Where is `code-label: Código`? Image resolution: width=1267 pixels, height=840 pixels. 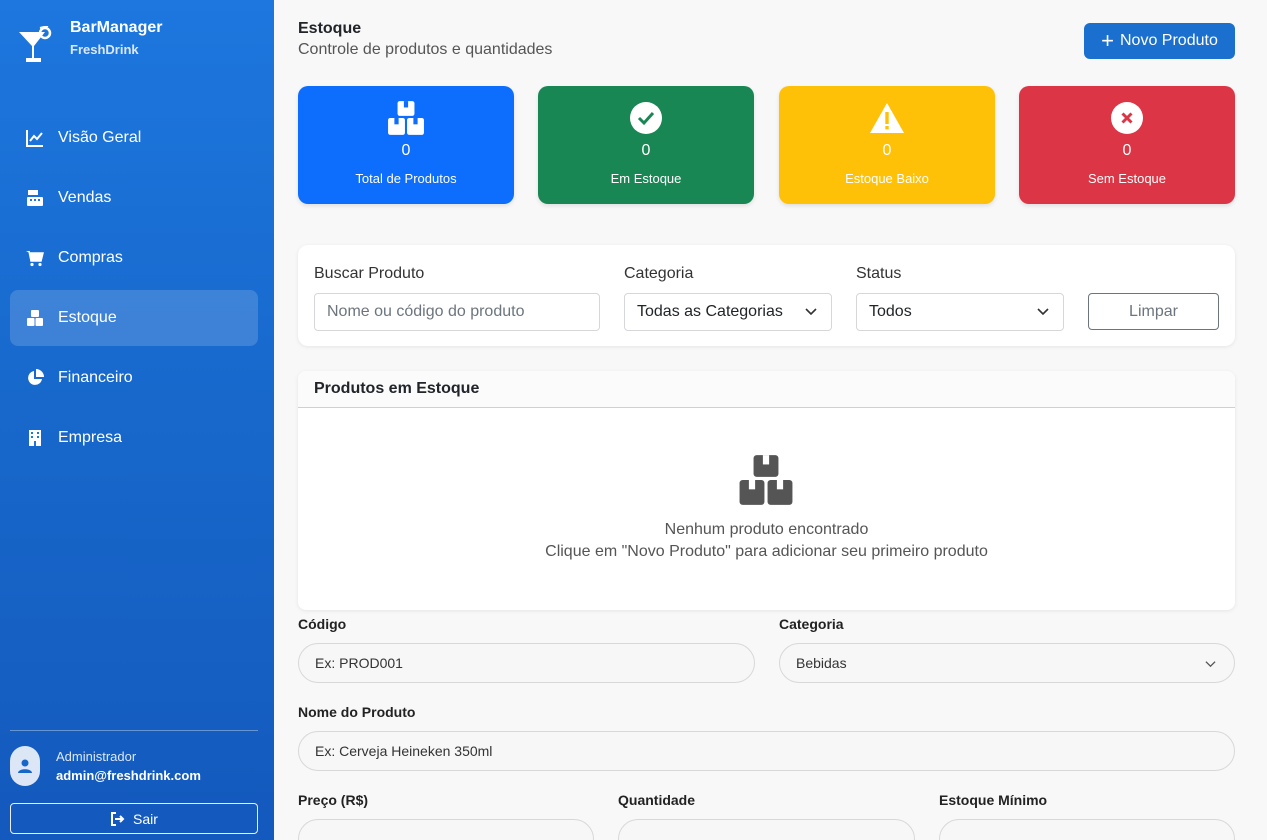
code-label: Código is located at coordinates (322, 624).